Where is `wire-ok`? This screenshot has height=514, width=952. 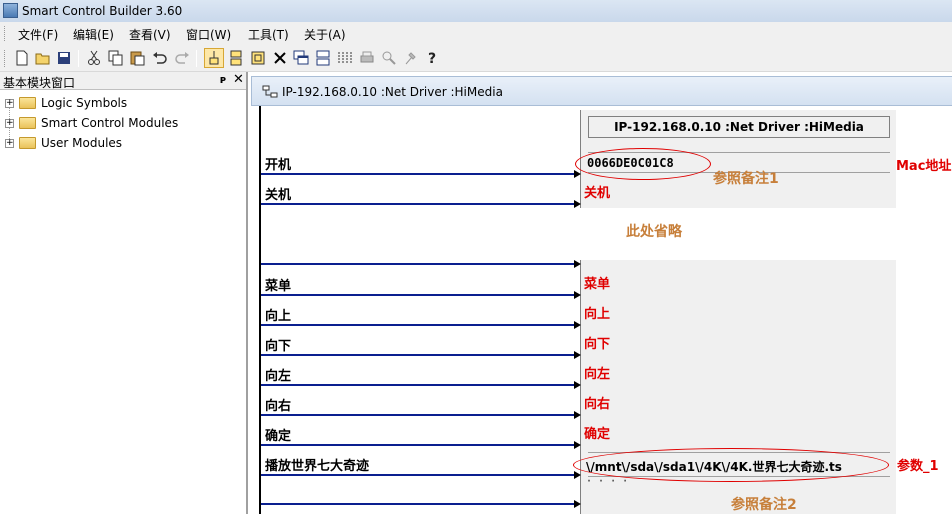
wire-ok is located at coordinates (418, 445).